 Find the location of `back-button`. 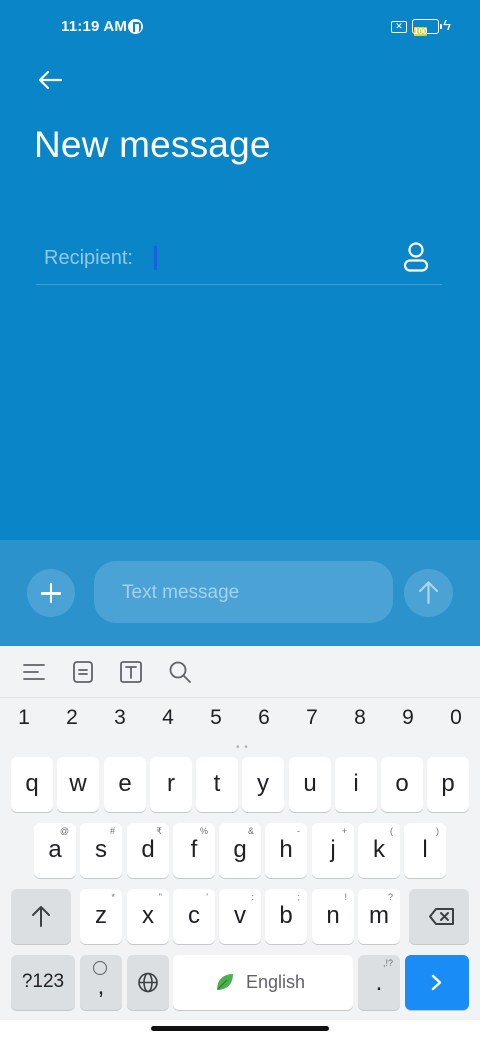

back-button is located at coordinates (50, 80).